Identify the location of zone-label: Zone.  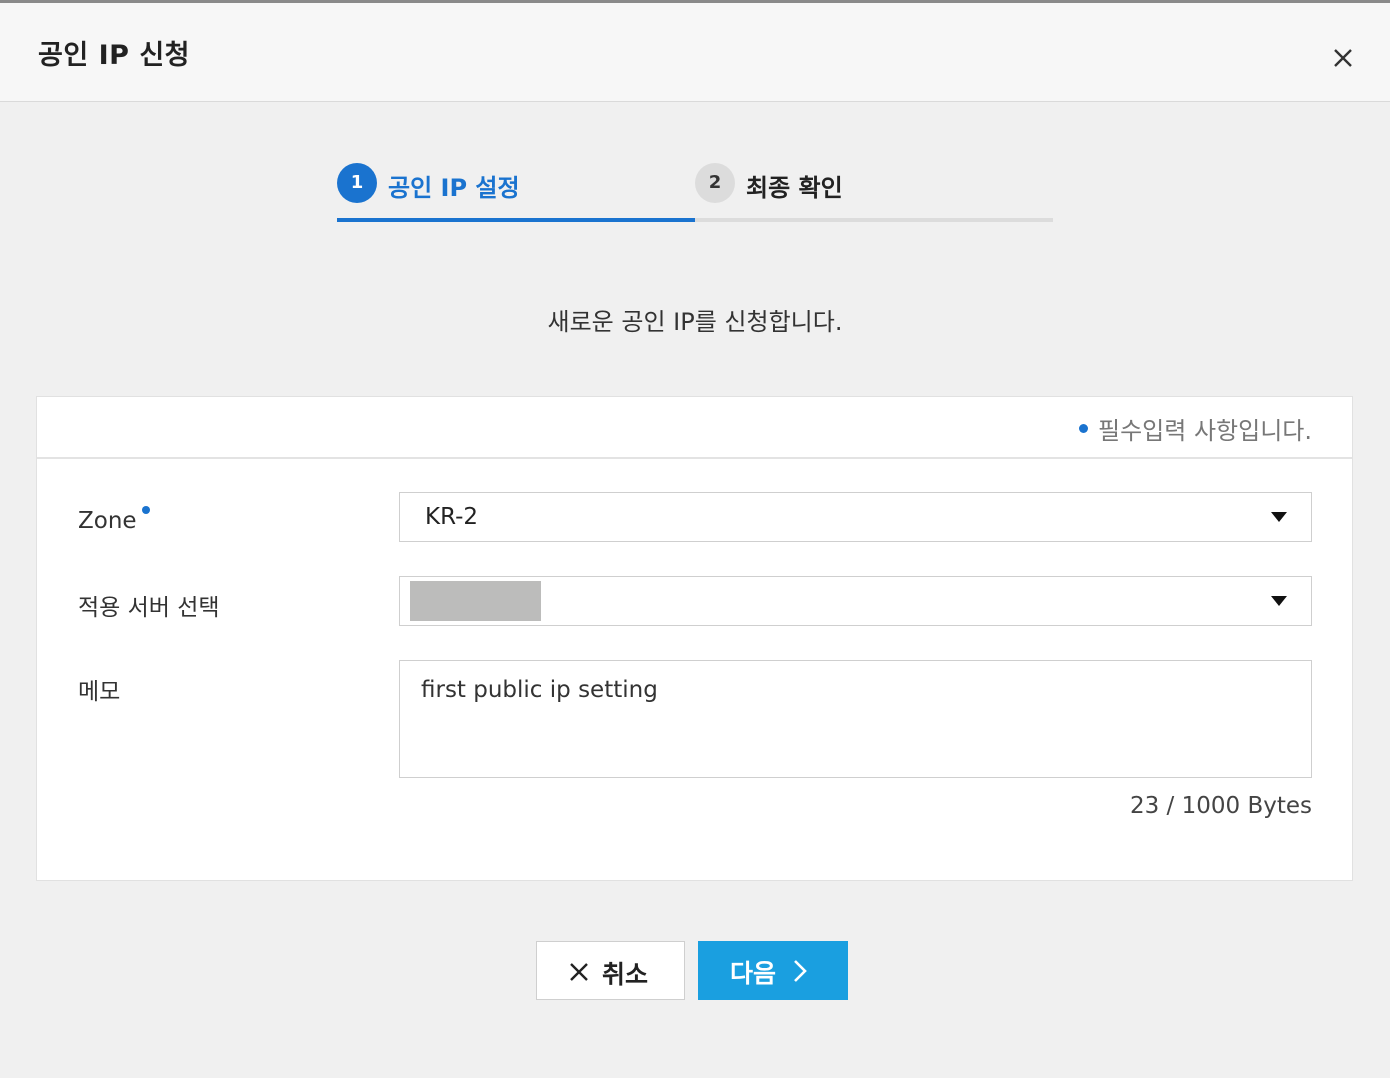
(114, 520).